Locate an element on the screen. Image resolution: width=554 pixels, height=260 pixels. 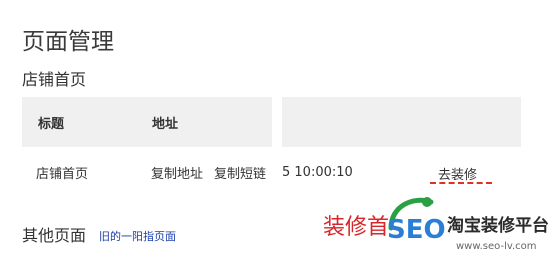
section-title: 店铺首页 is located at coordinates (54, 79).